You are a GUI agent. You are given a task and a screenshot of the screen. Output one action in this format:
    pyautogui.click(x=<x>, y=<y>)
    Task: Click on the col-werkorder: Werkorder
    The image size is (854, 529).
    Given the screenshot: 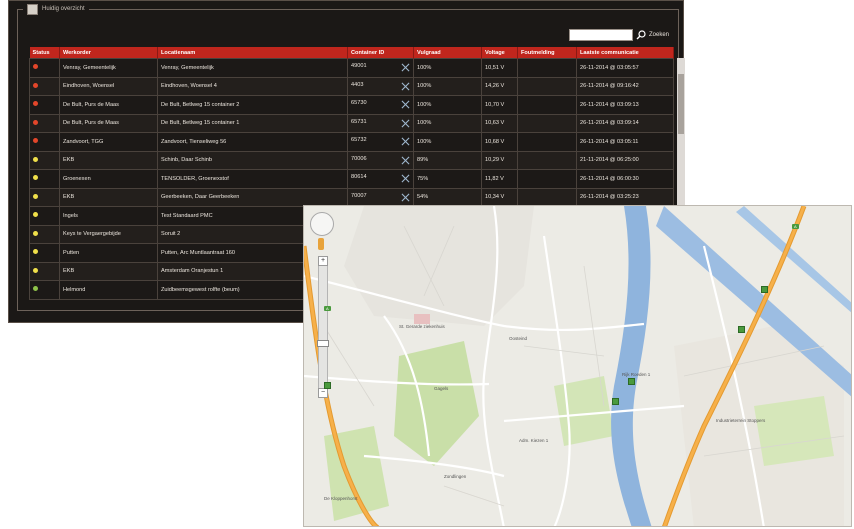 What is the action you would take?
    pyautogui.click(x=108, y=53)
    